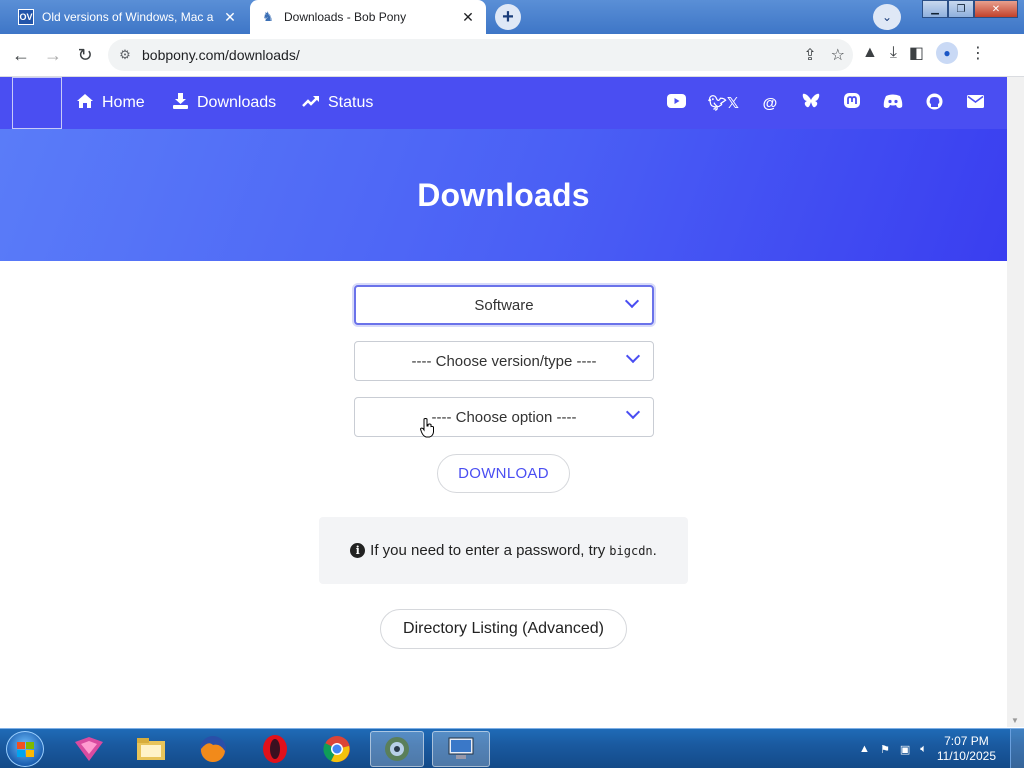  I want to click on window-controls: ▁ ❐ ✕, so click(970, 9).